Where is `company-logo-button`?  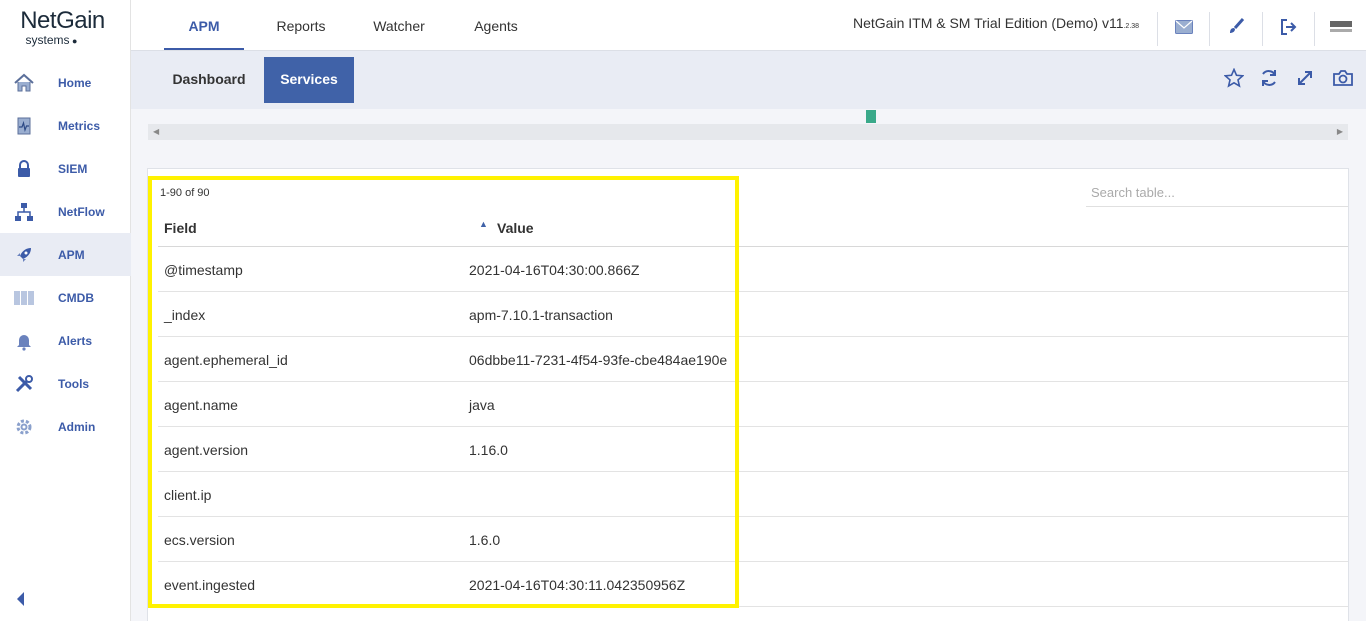
company-logo-button is located at coordinates (1340, 29).